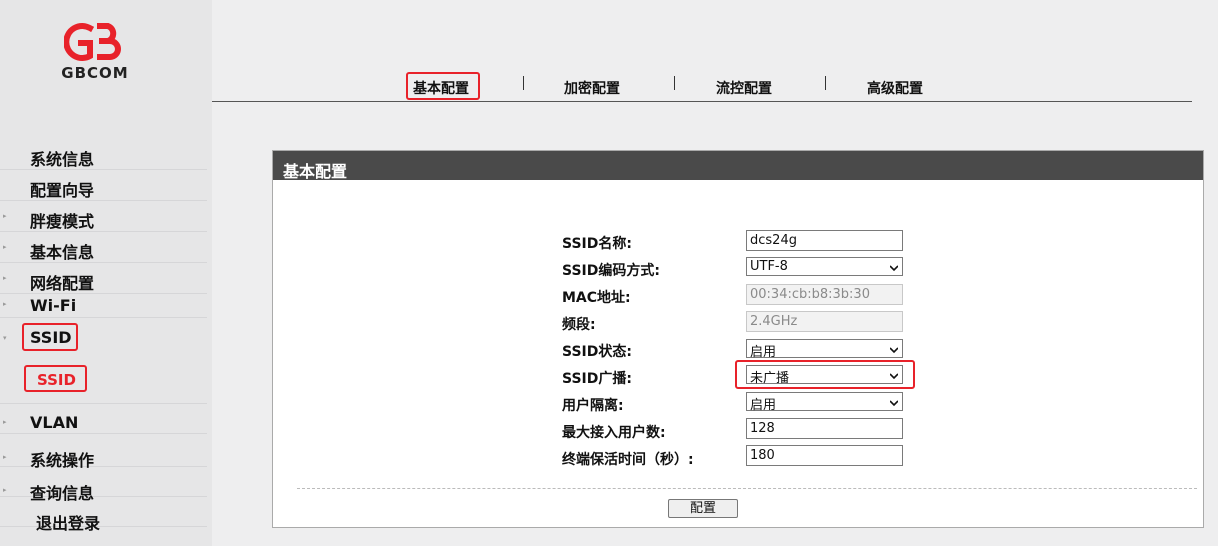 The height and width of the screenshot is (546, 1218). I want to click on sidebar-item-basic-info: ▸ 基本信息, so click(103, 248).